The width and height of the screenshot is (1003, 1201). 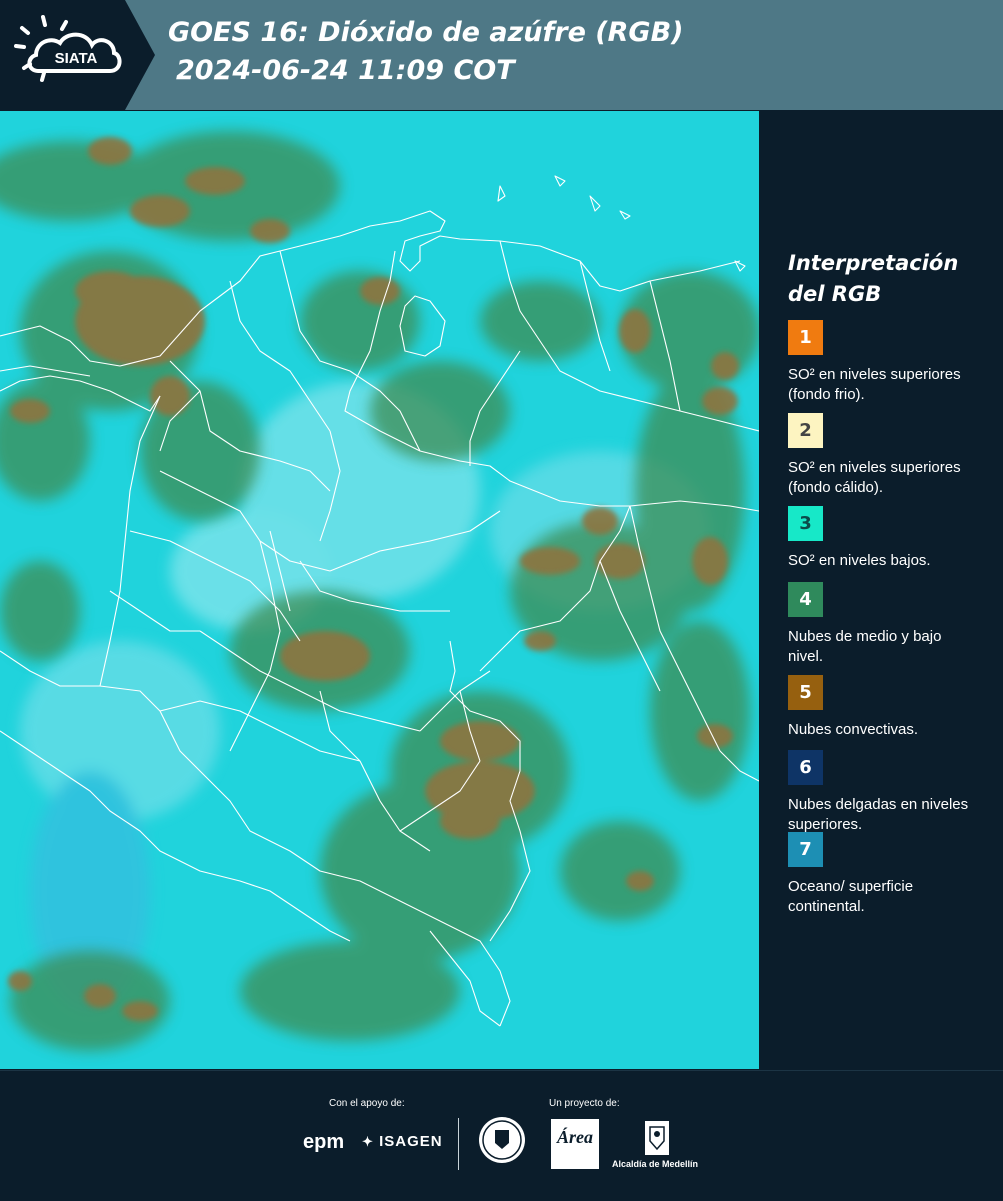 I want to click on legend-swatch-6: 6, so click(x=805, y=767).